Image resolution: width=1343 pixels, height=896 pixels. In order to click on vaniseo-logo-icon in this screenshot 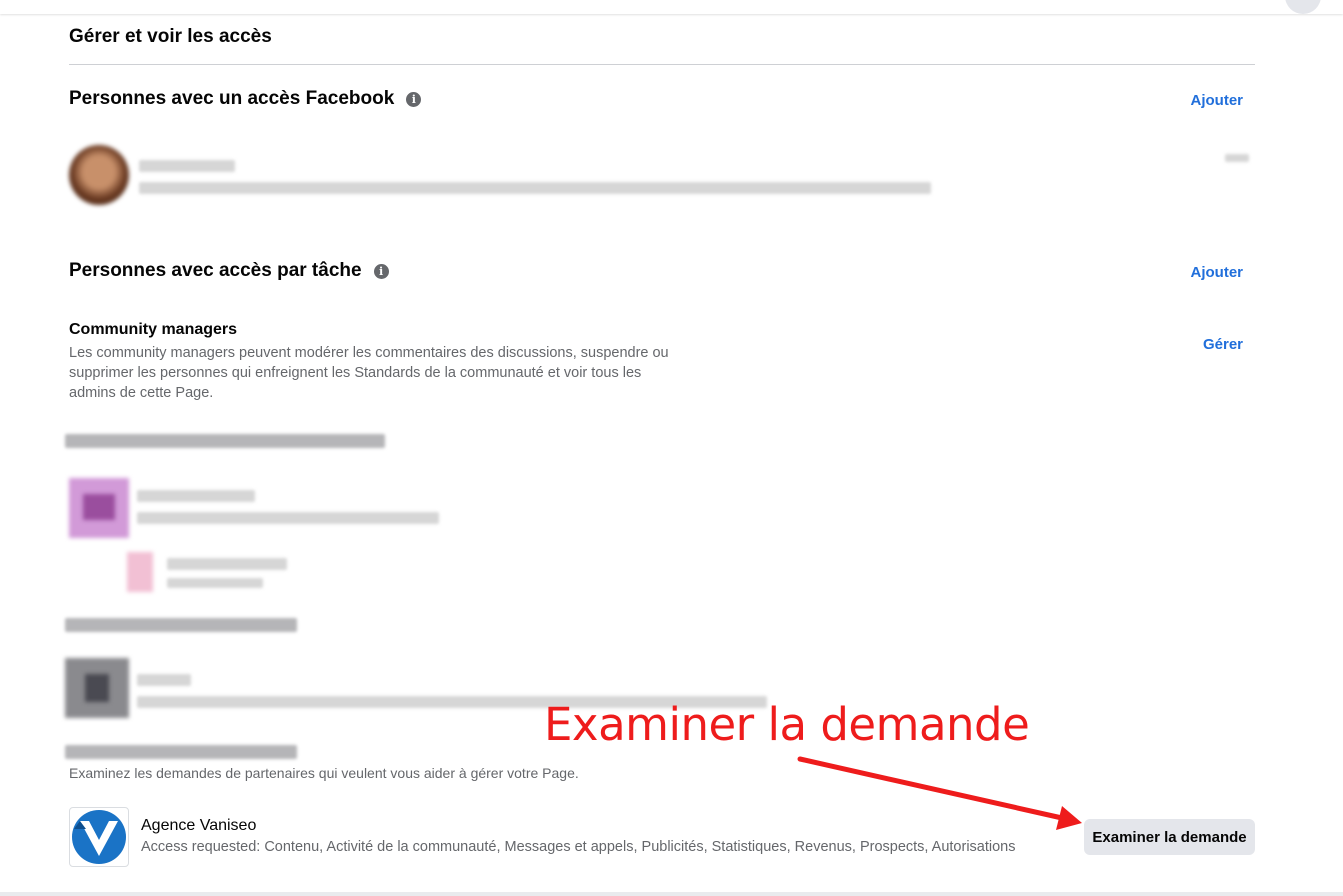, I will do `click(99, 837)`.